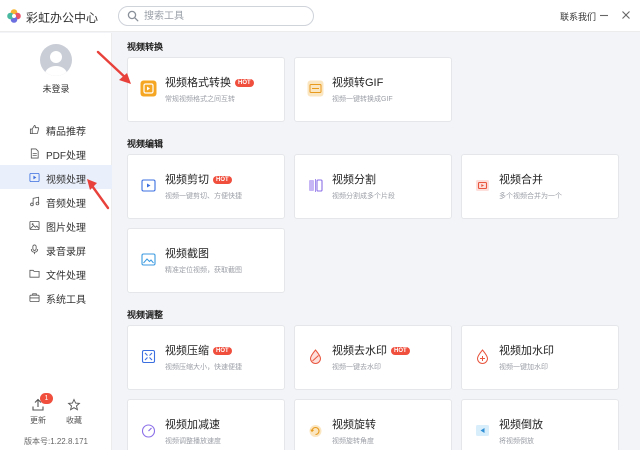 The width and height of the screenshot is (640, 450). What do you see at coordinates (34, 177) in the screenshot?
I see `video-icon` at bounding box center [34, 177].